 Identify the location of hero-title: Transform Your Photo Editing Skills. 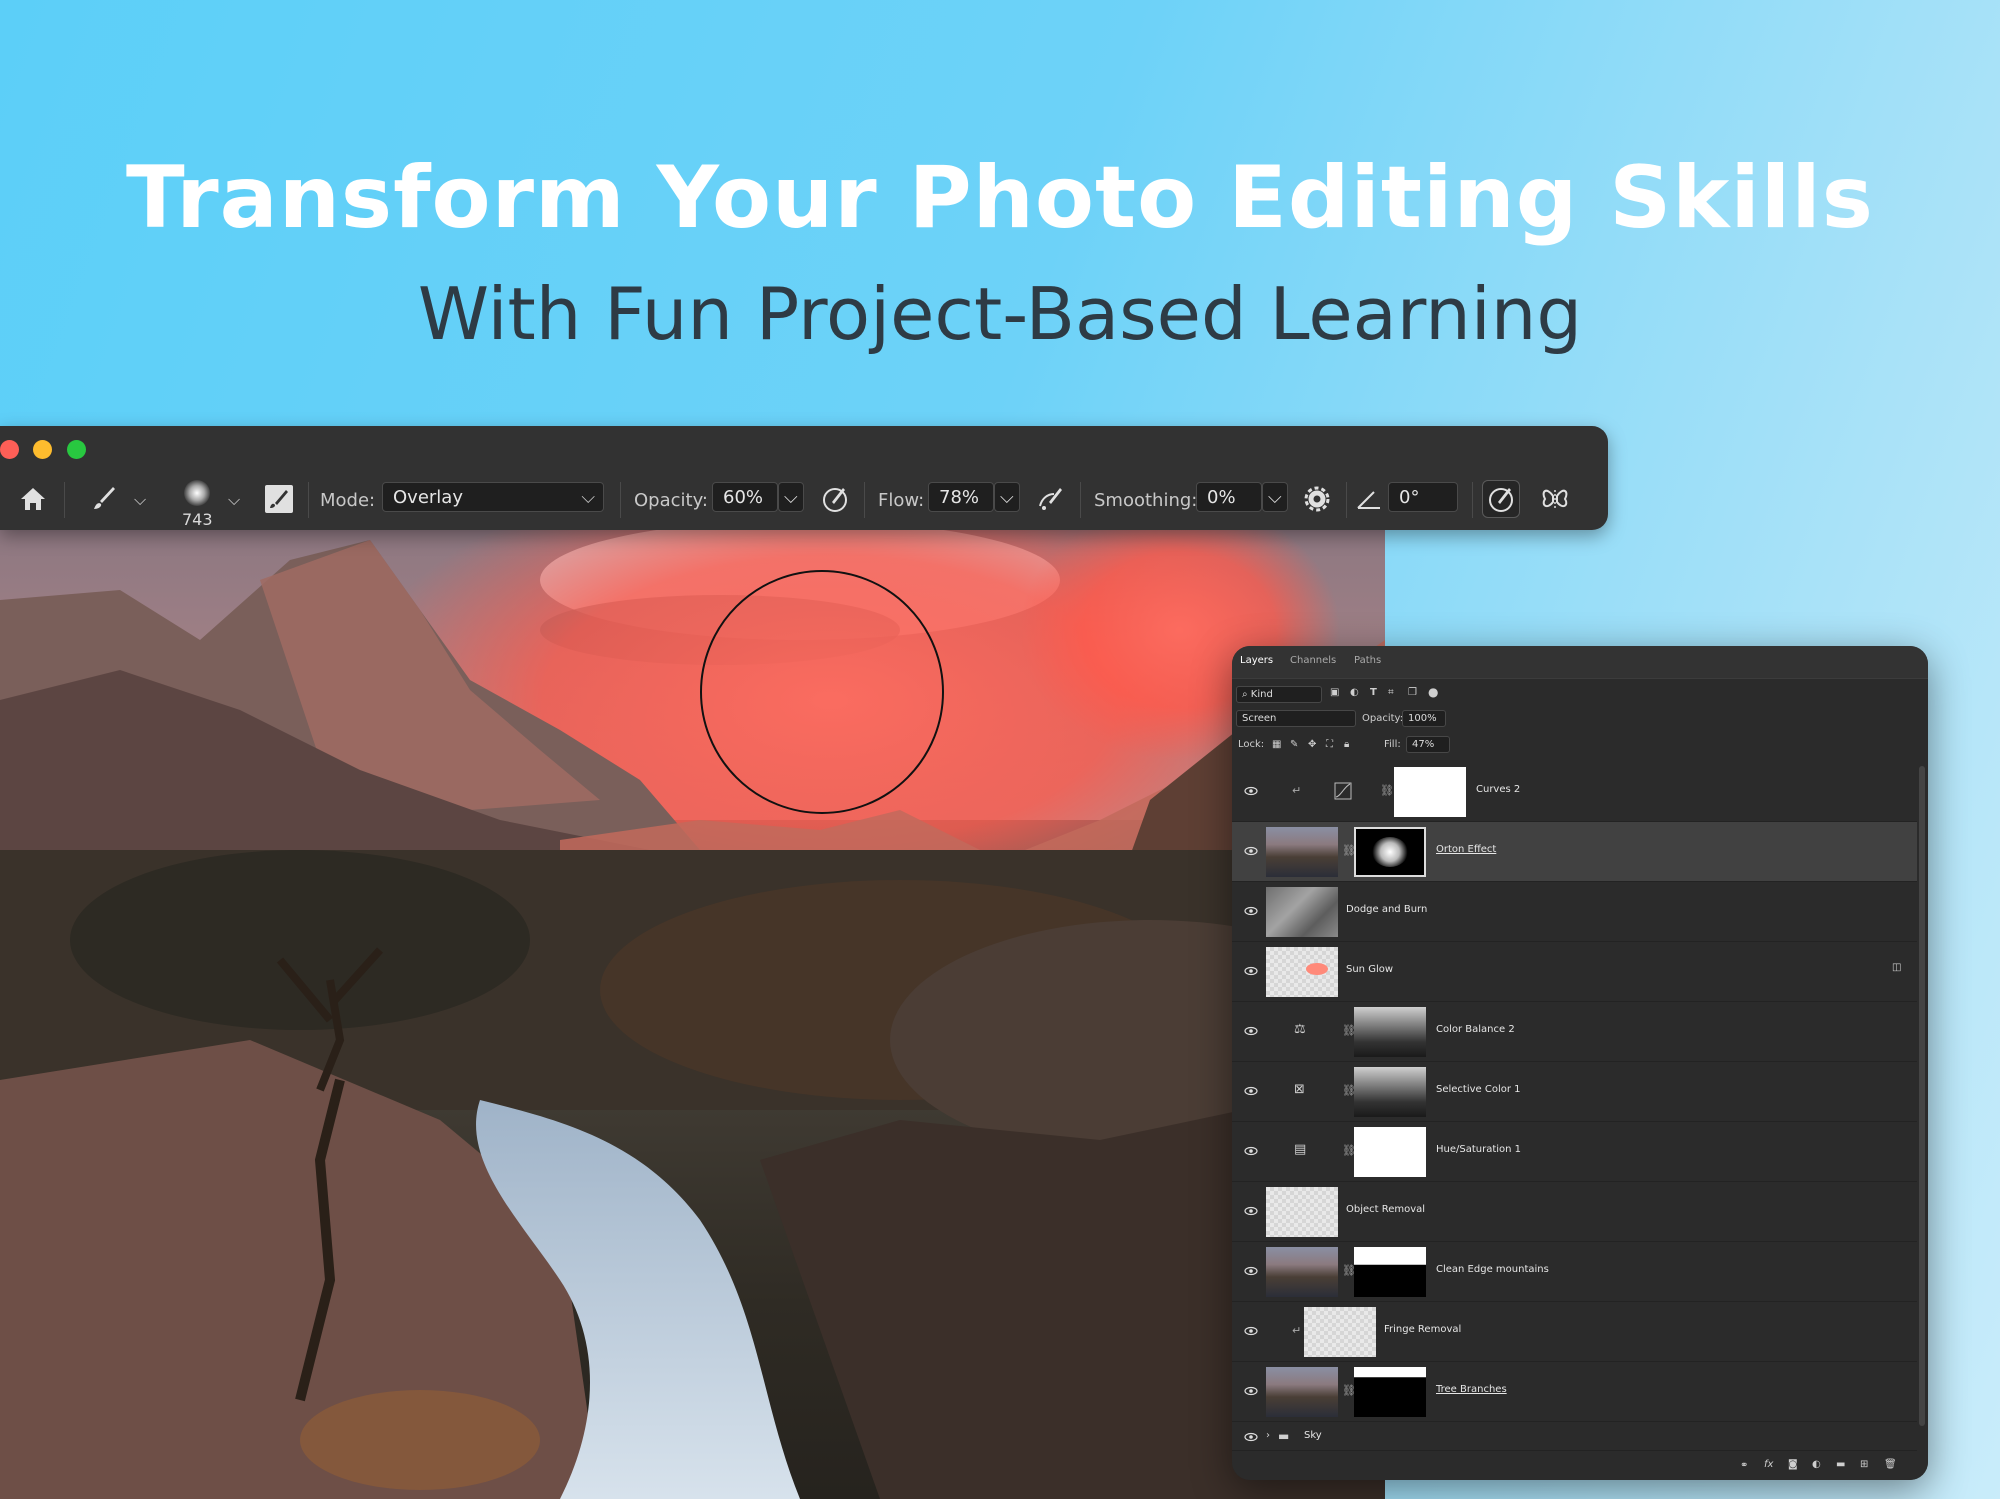
(1000, 198).